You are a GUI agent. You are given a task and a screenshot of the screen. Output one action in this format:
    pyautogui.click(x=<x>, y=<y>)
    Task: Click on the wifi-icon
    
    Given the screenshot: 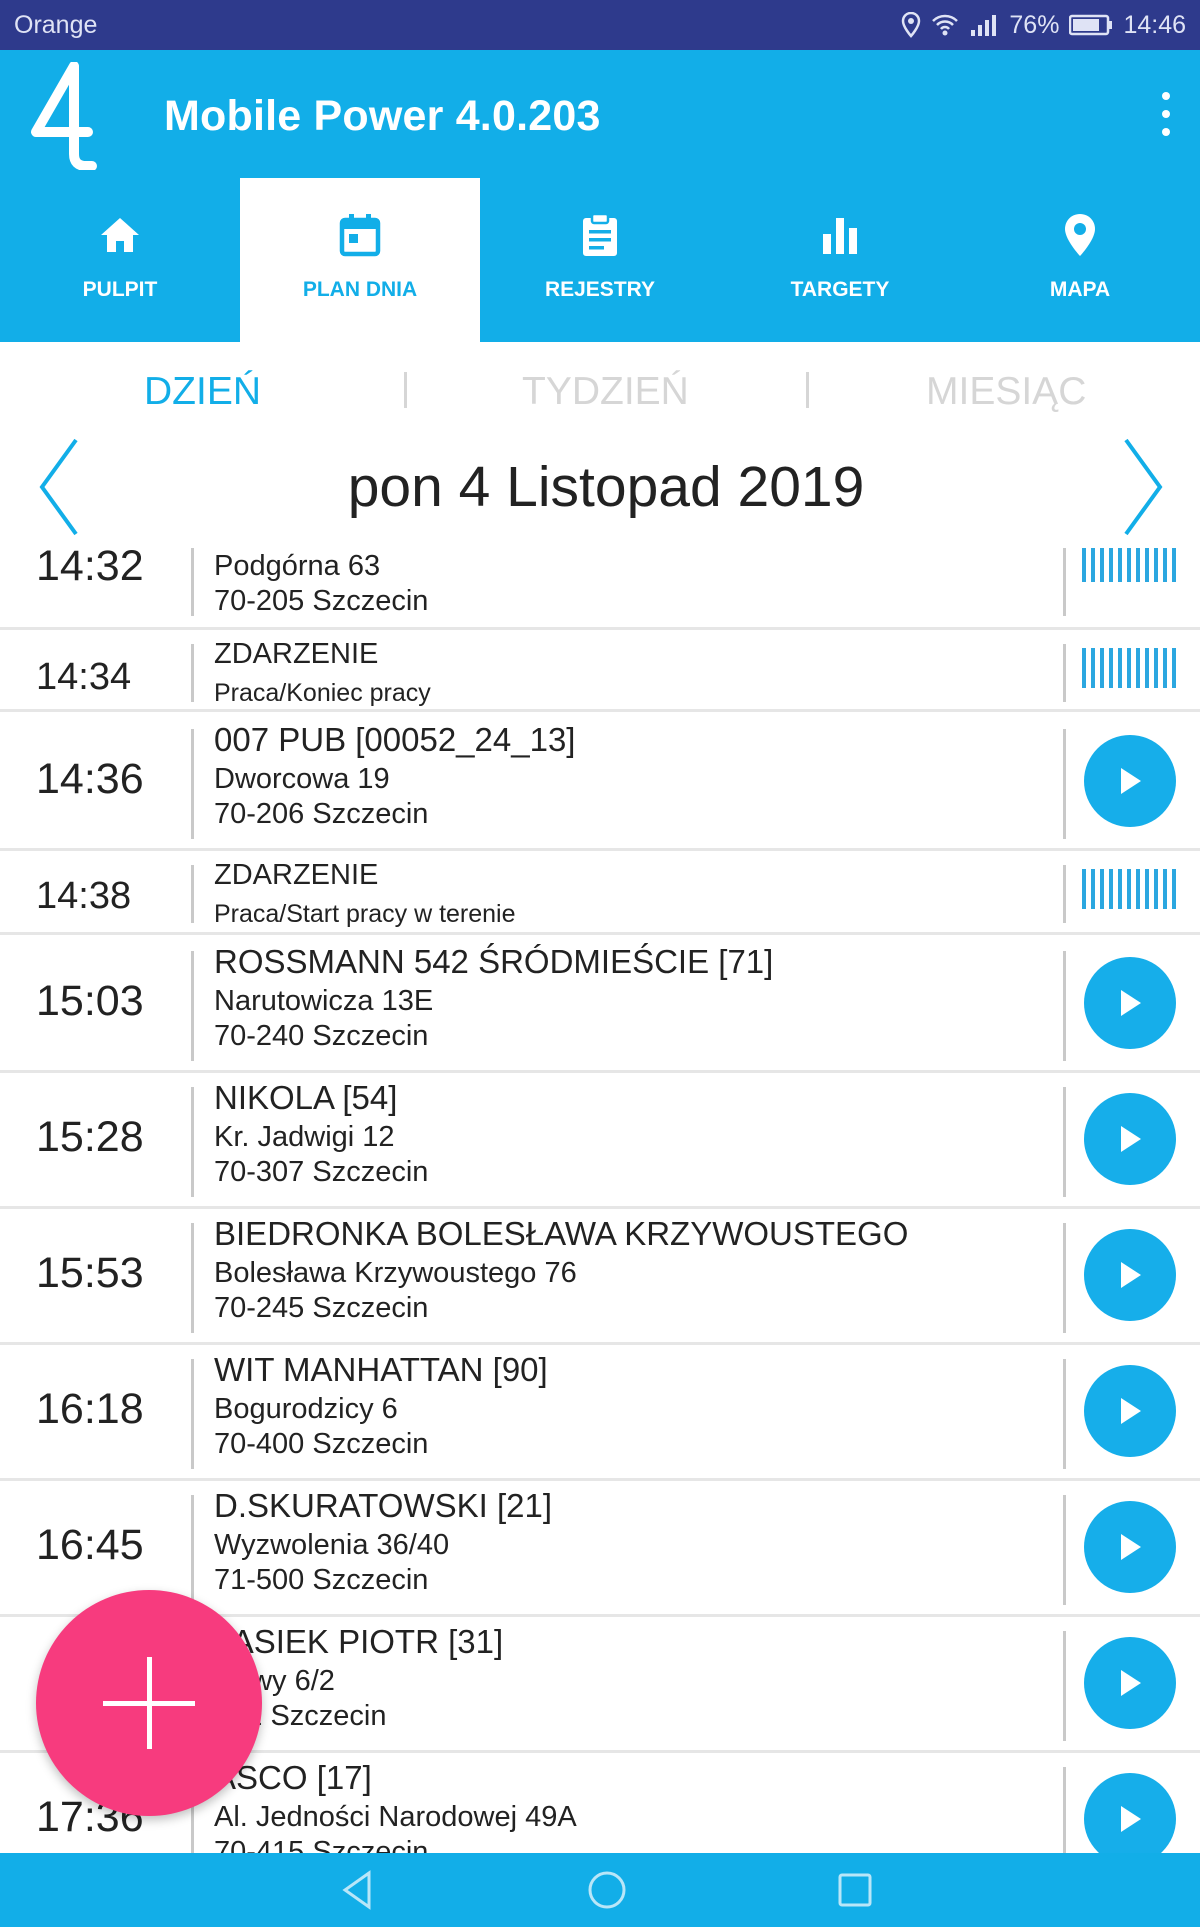 What is the action you would take?
    pyautogui.click(x=945, y=25)
    